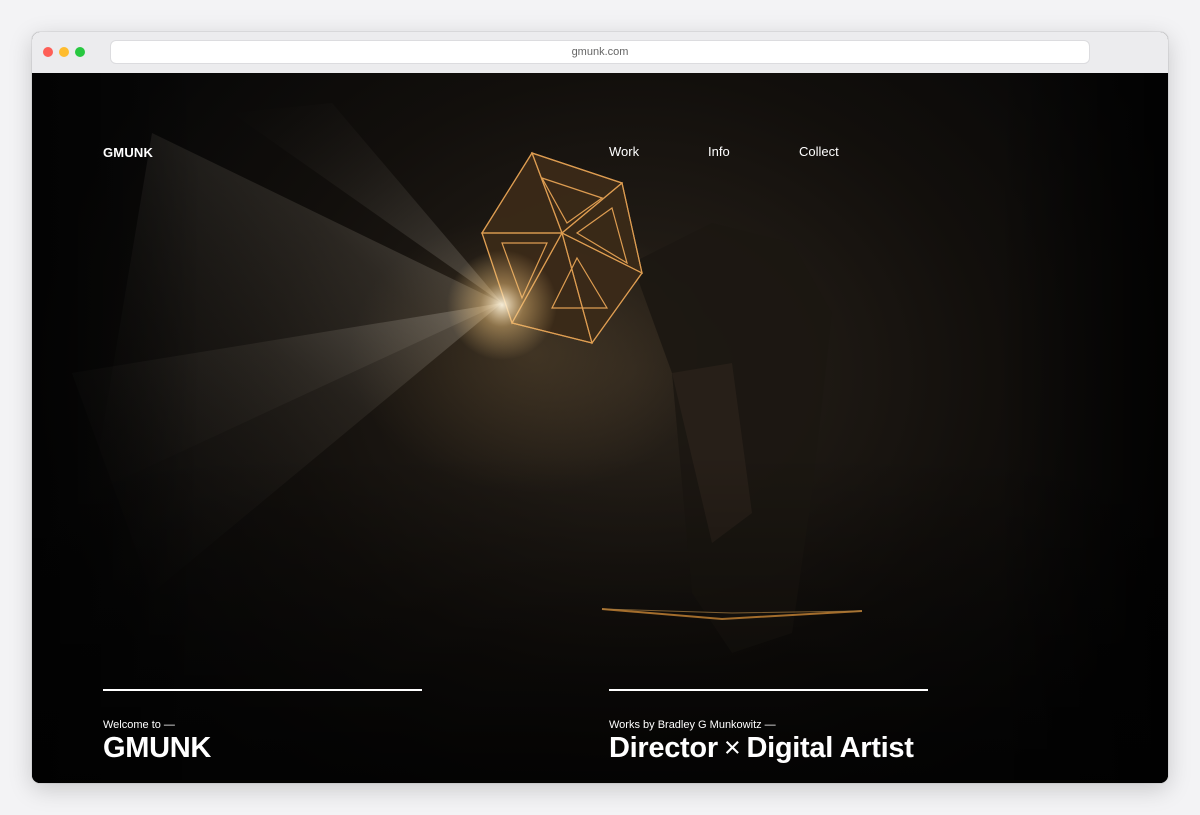 This screenshot has width=1200, height=815. Describe the element at coordinates (262, 690) in the screenshot. I see `divider-left` at that location.